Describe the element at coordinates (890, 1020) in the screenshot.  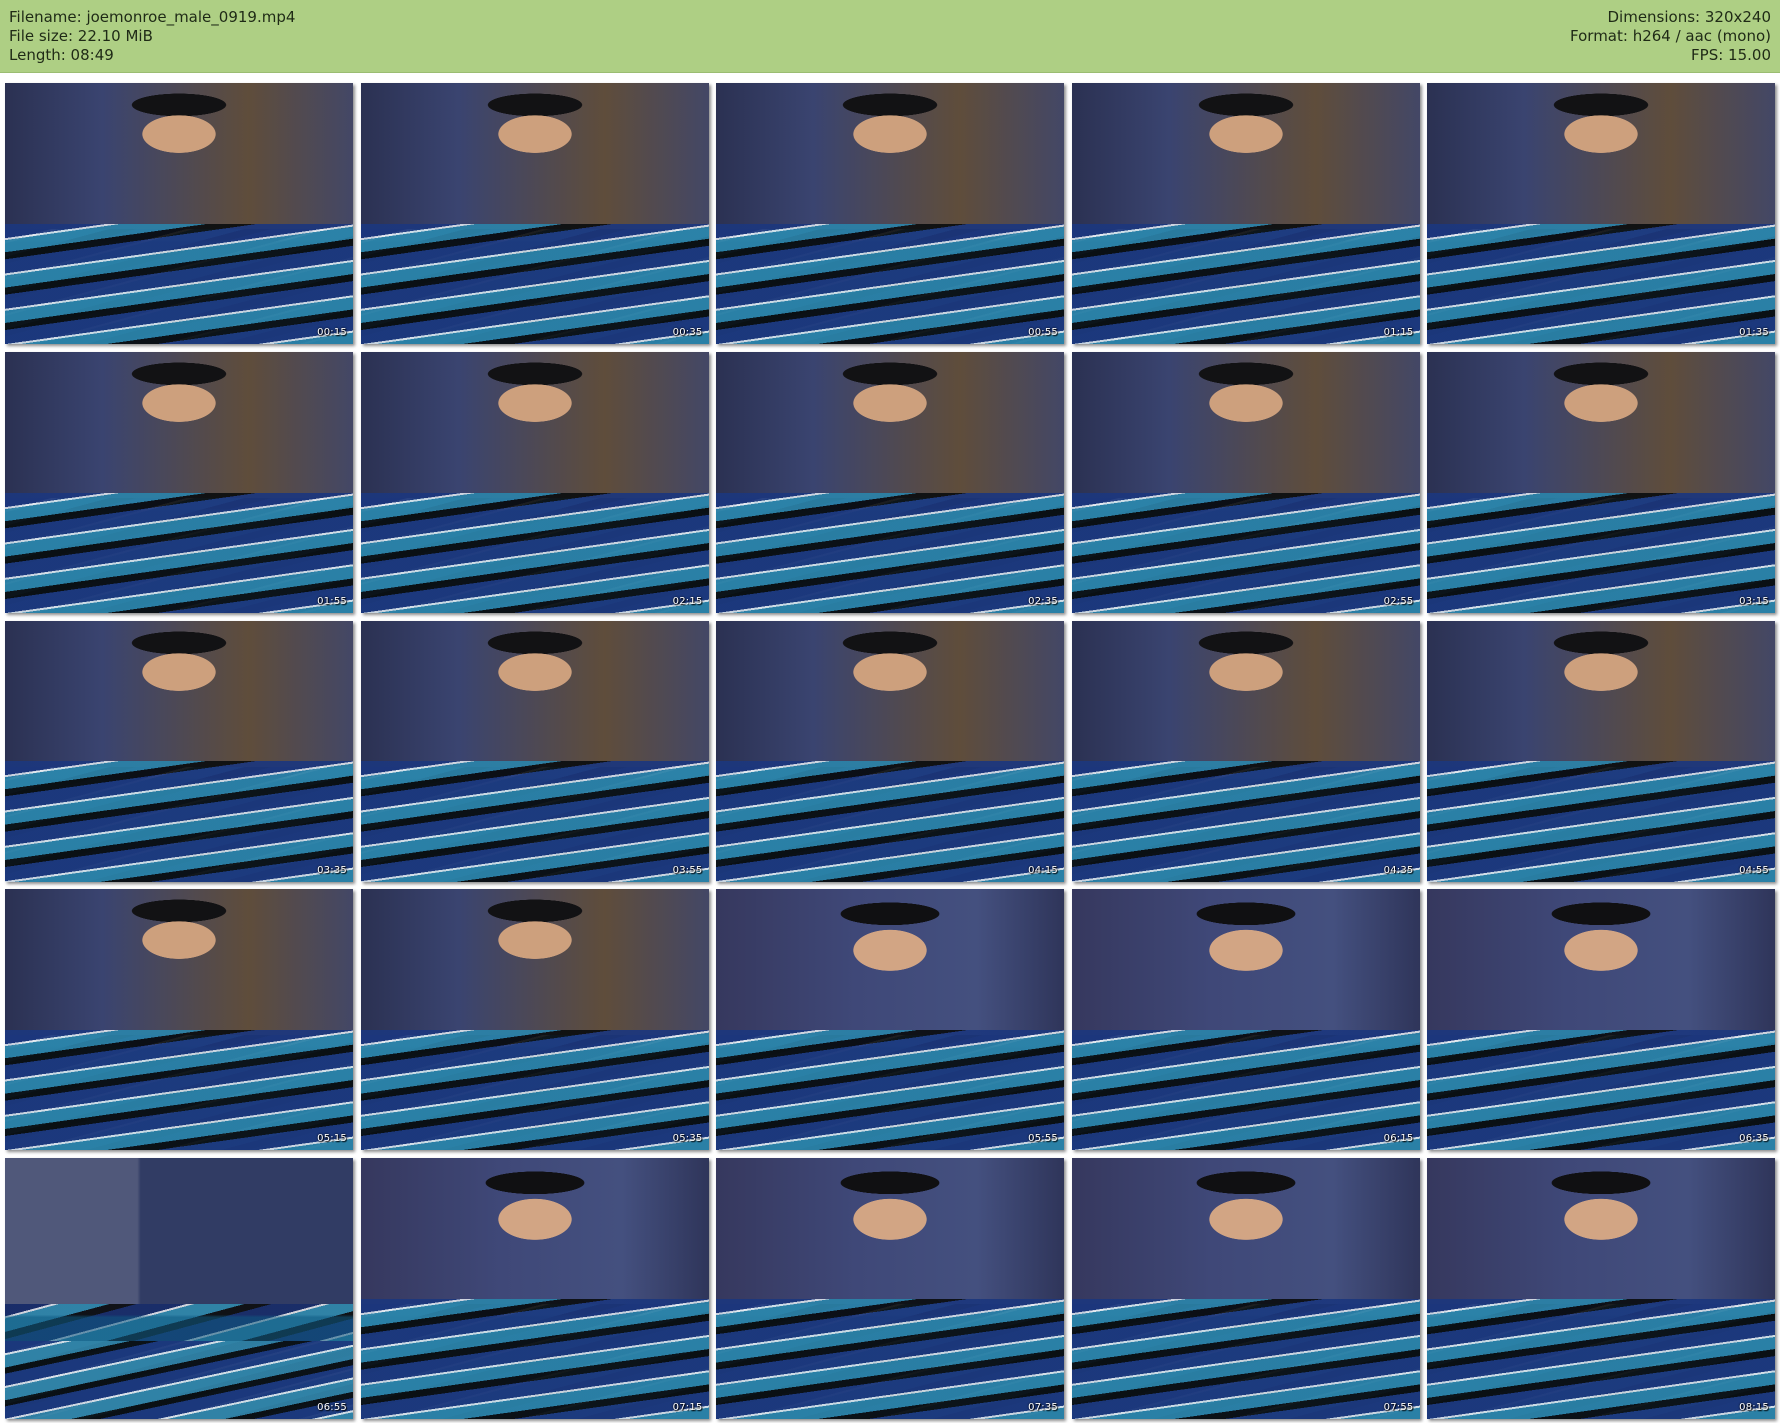
I see `video-thumbnail: 05:55` at that location.